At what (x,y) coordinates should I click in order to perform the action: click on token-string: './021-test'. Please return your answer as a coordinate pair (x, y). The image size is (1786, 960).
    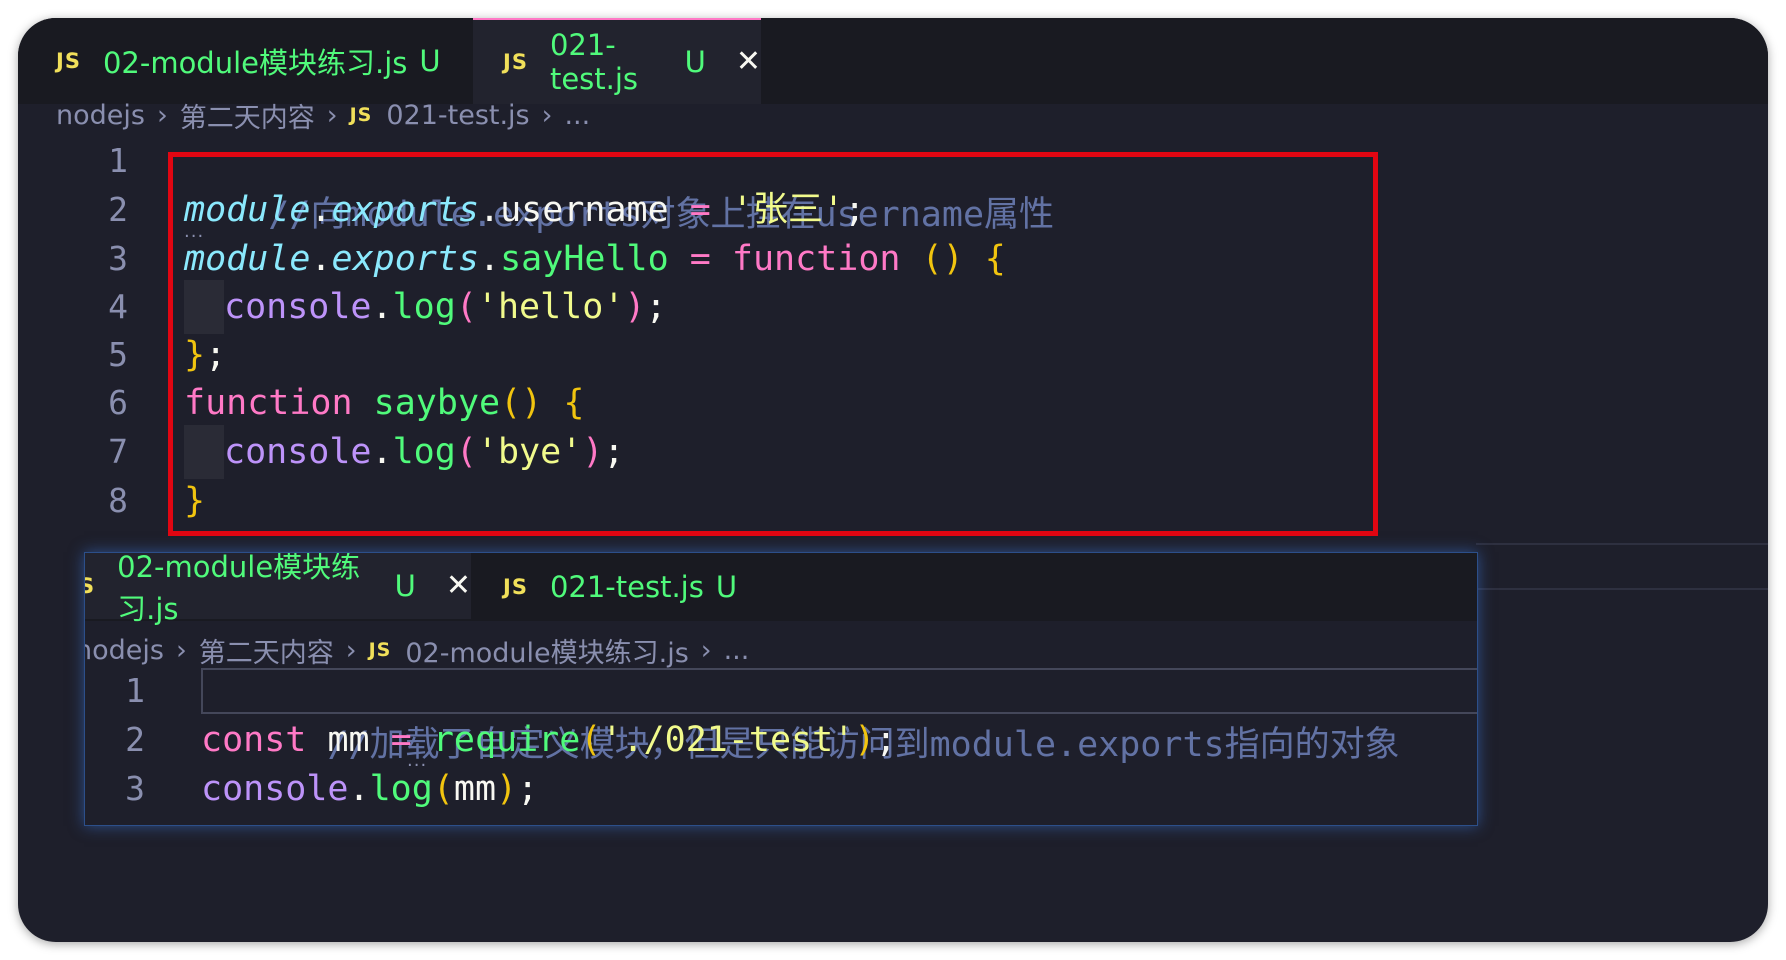
    Looking at the image, I should click on (728, 740).